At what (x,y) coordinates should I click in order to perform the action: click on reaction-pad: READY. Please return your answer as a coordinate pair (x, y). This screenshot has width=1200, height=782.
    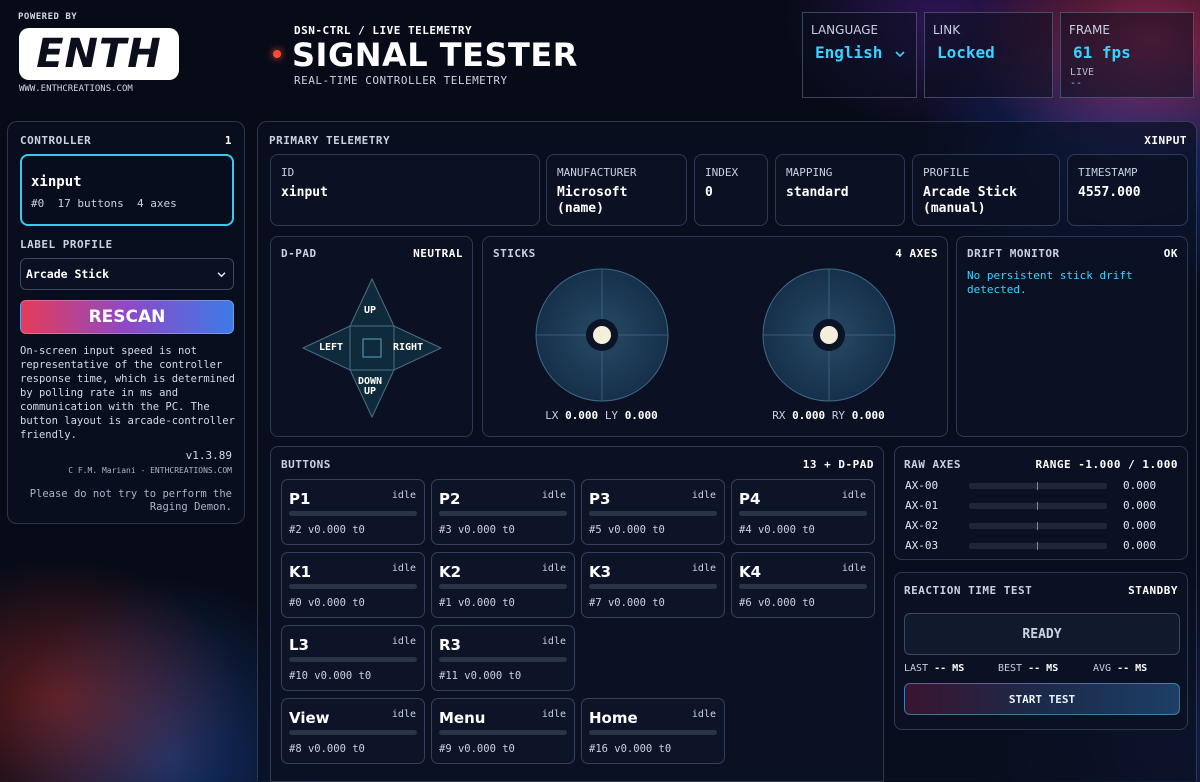
    Looking at the image, I should click on (1042, 634).